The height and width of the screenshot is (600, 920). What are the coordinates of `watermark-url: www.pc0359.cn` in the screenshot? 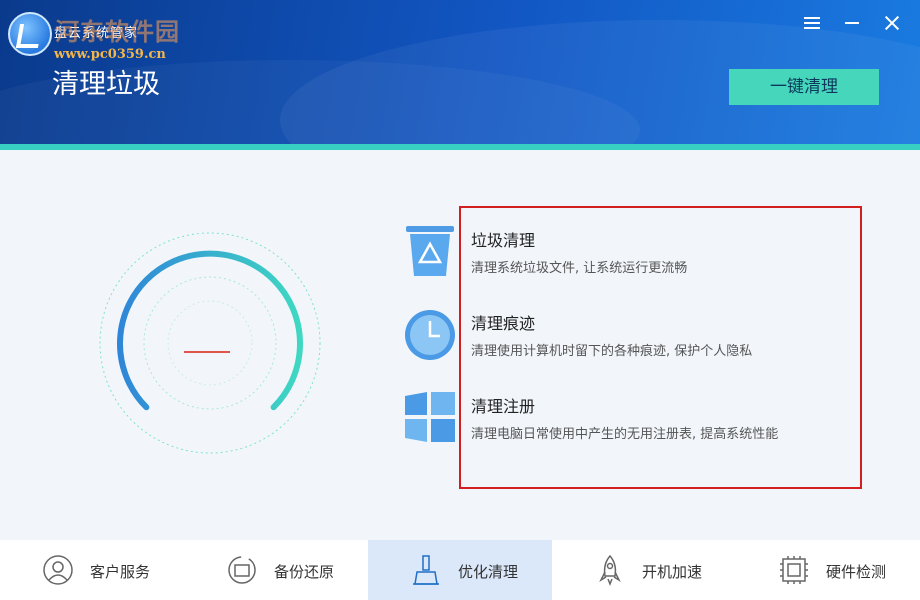 It's located at (110, 54).